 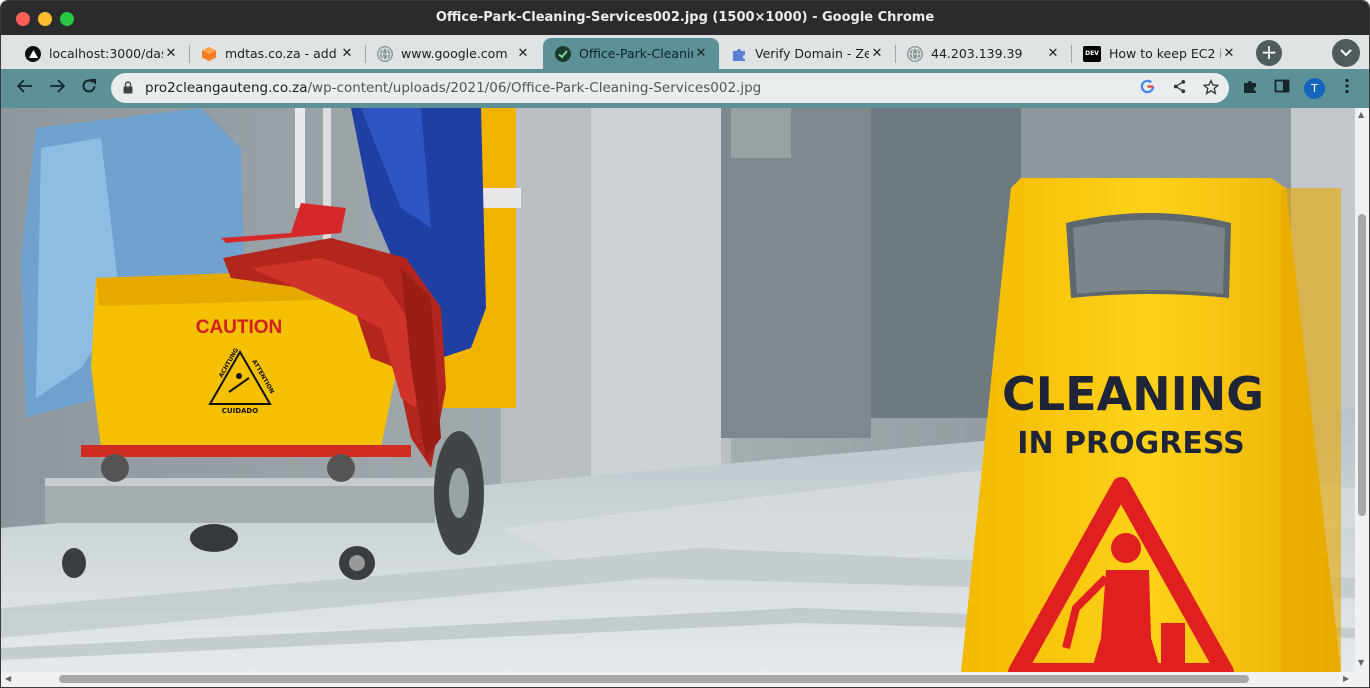 I want to click on side-panel-icon, so click(x=1282, y=88).